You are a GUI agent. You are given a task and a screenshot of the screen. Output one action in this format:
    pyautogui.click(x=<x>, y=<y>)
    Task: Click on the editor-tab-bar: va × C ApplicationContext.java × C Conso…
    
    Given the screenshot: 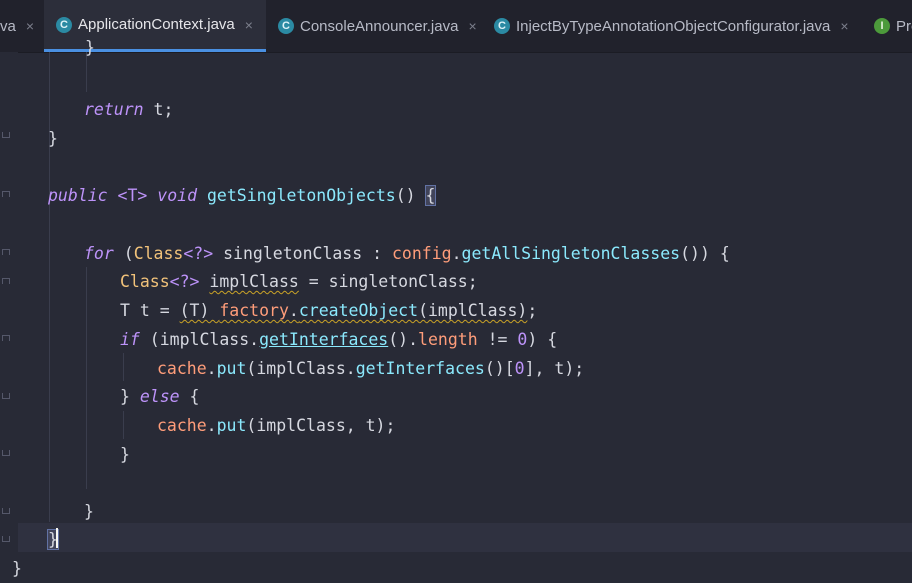 What is the action you would take?
    pyautogui.click(x=456, y=26)
    